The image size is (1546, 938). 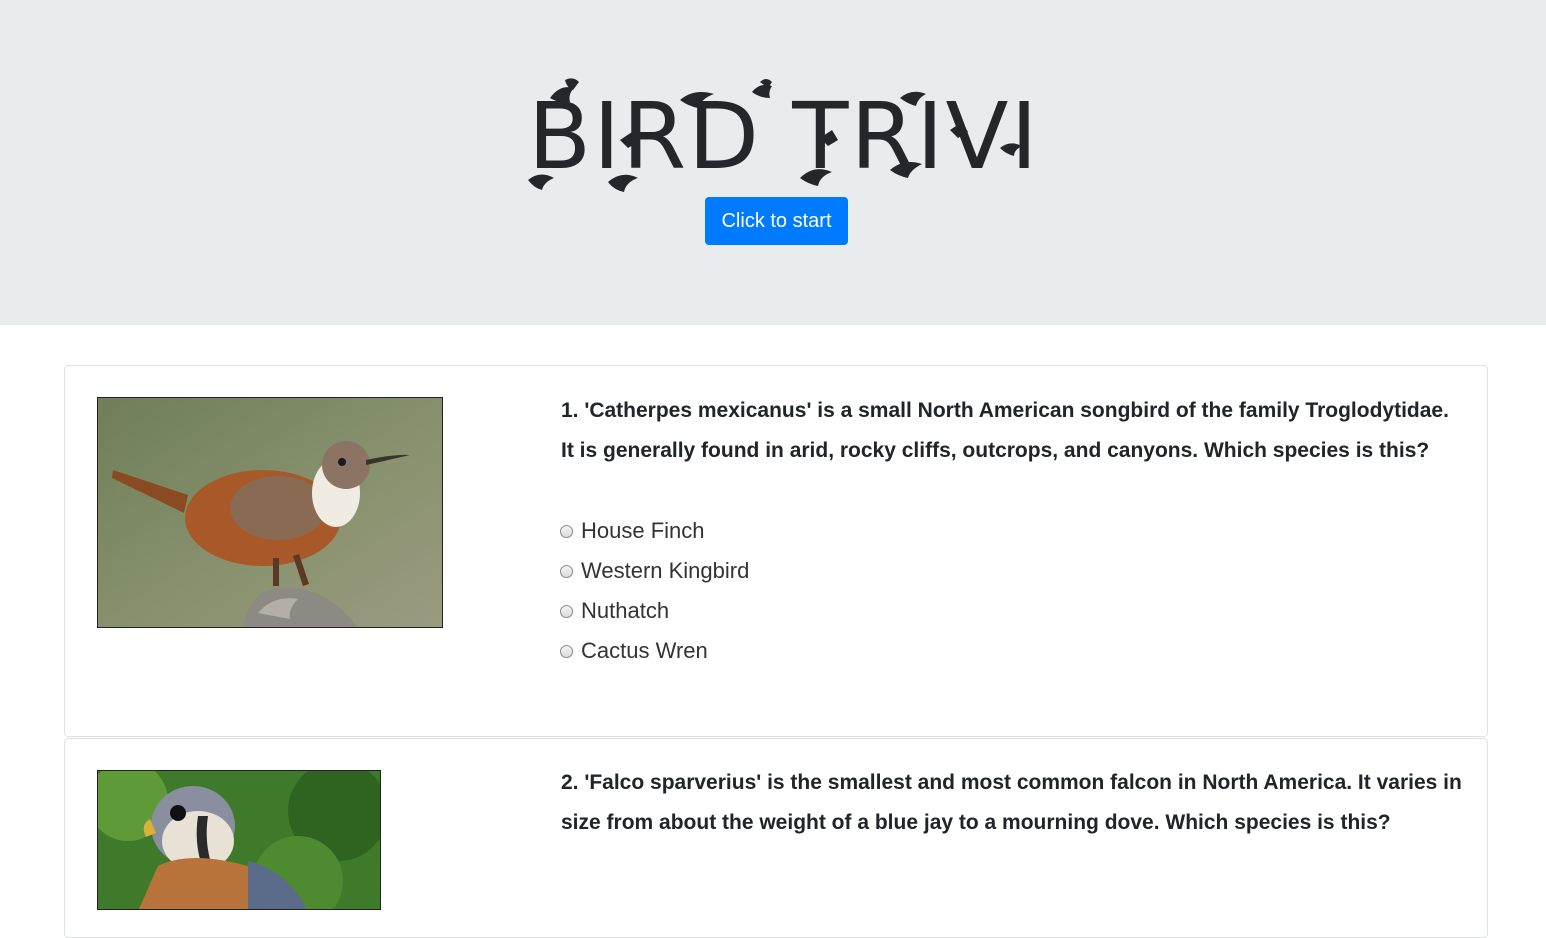 I want to click on answer-option: House Finch, so click(x=654, y=531).